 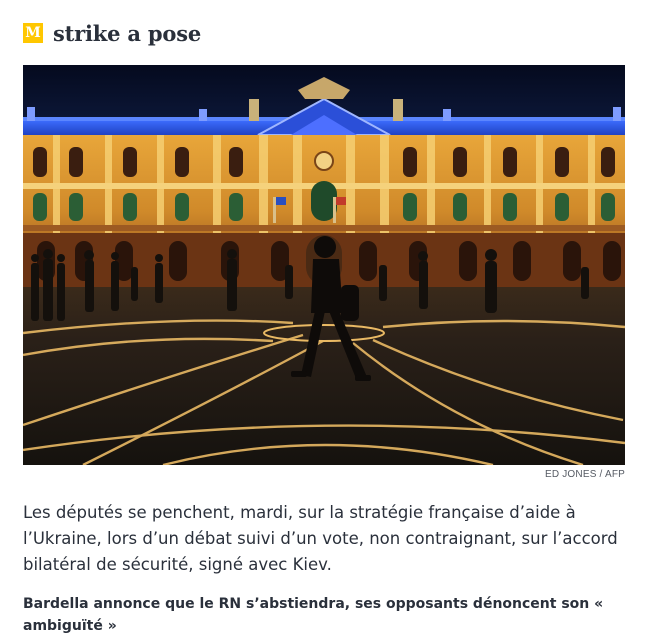 I want to click on clock-icon, so click(x=324, y=161).